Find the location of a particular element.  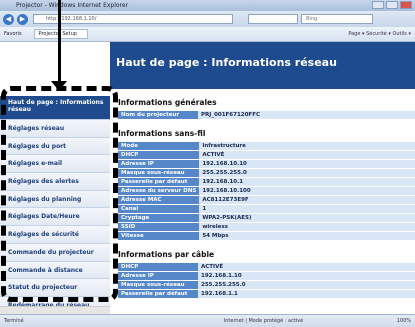

forward-arrow-icon: ▶ is located at coordinates (22, 19).